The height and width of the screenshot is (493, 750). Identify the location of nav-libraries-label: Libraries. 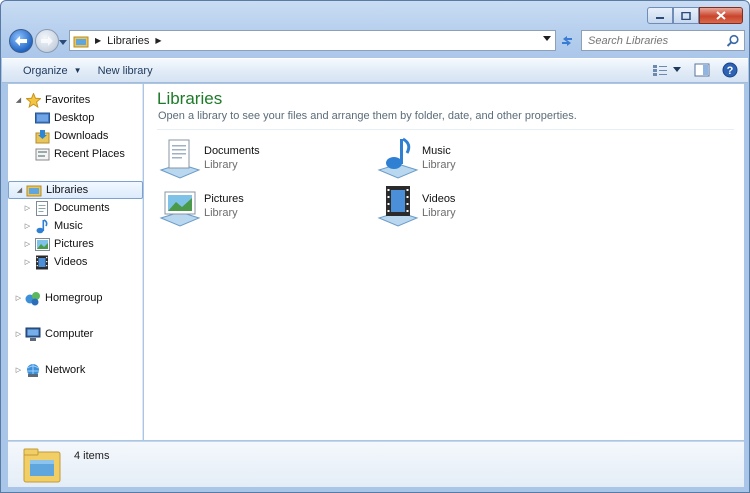
(67, 190).